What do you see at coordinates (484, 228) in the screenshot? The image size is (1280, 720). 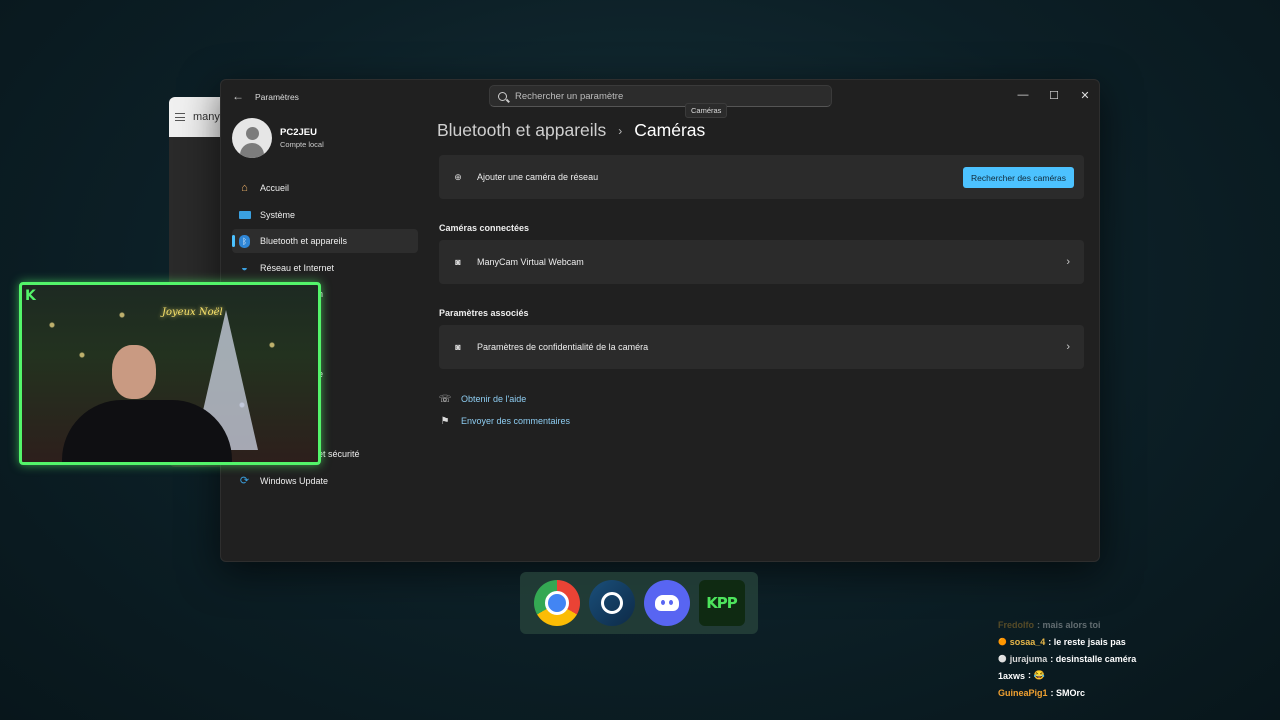 I see `connected-cameras-heading: Caméras connectées` at bounding box center [484, 228].